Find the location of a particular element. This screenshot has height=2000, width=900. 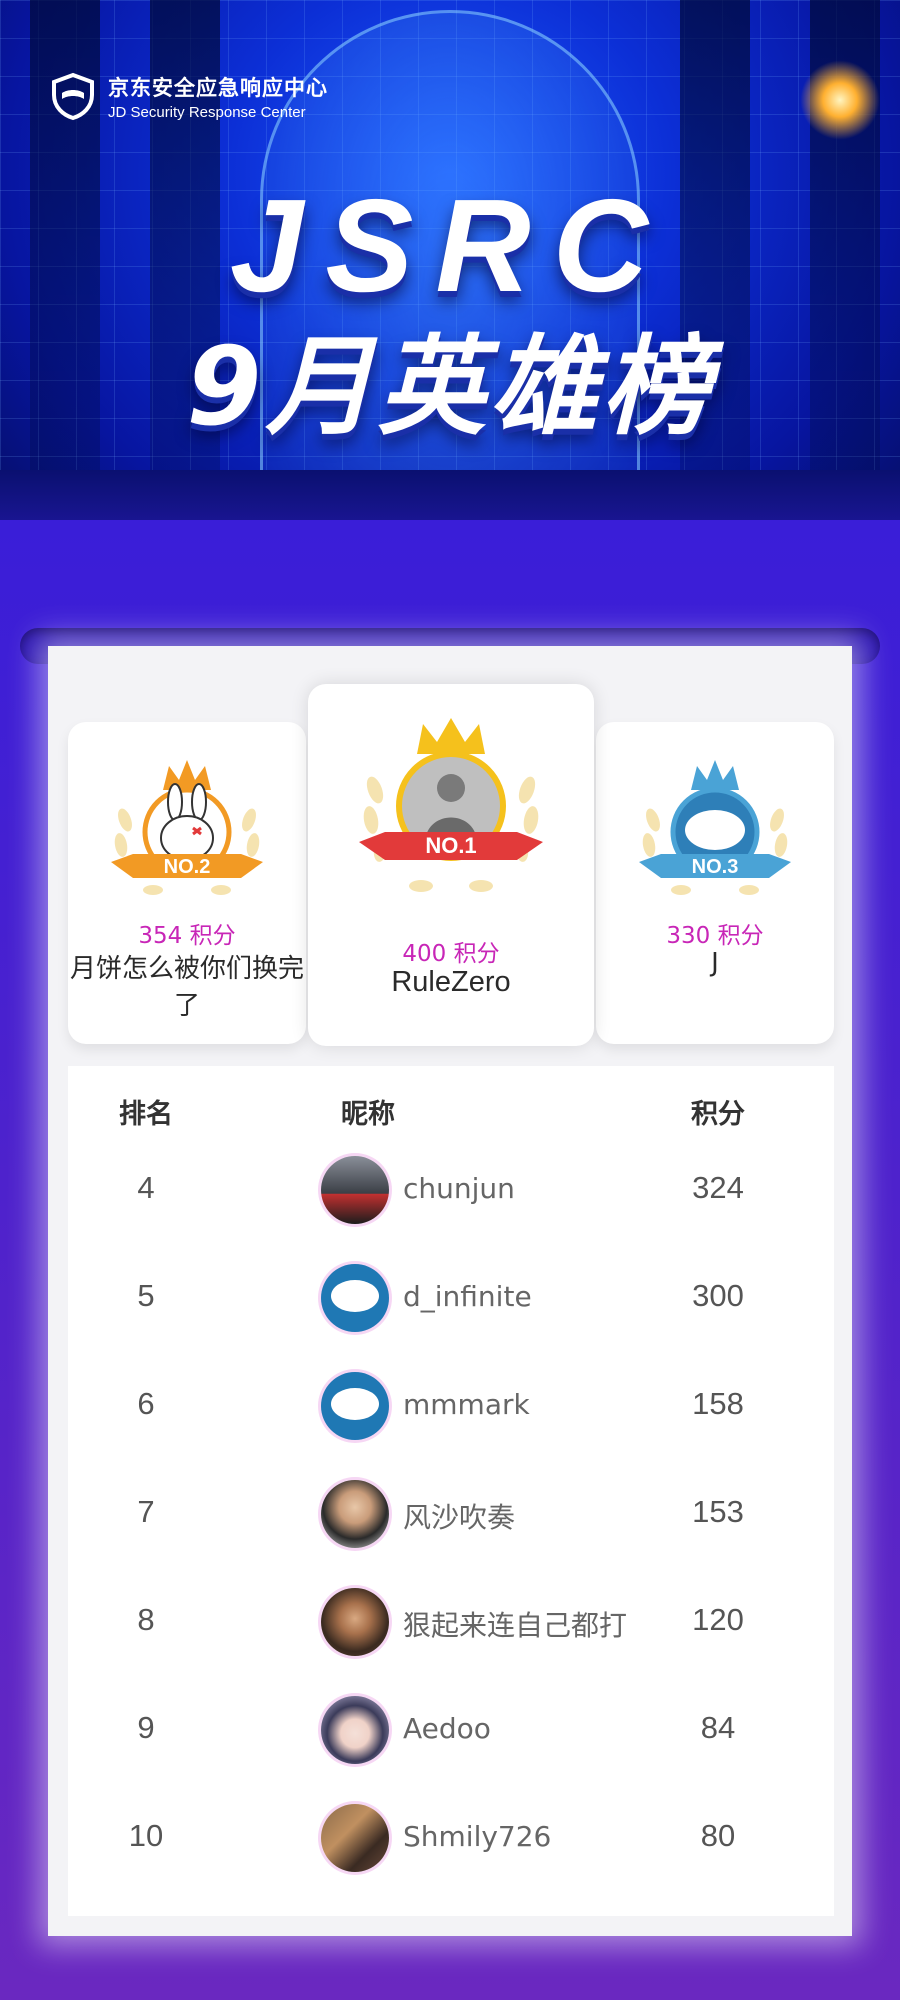

table-row: 4 chunjun 324 is located at coordinates (451, 1190).